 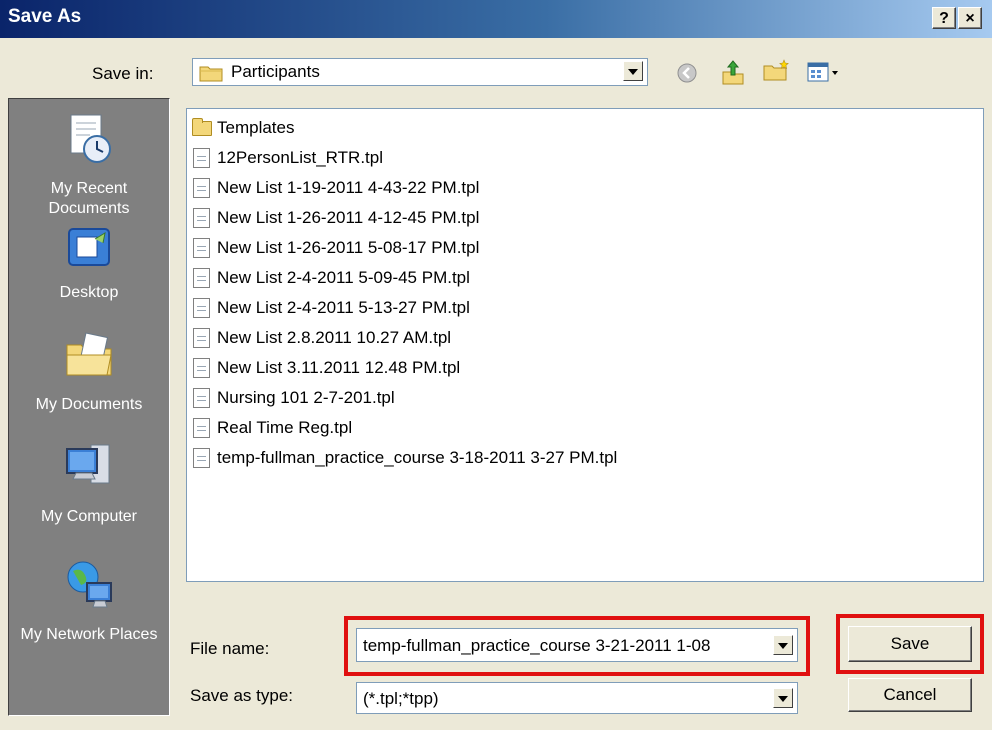 What do you see at coordinates (733, 74) in the screenshot?
I see `up-folder-icon` at bounding box center [733, 74].